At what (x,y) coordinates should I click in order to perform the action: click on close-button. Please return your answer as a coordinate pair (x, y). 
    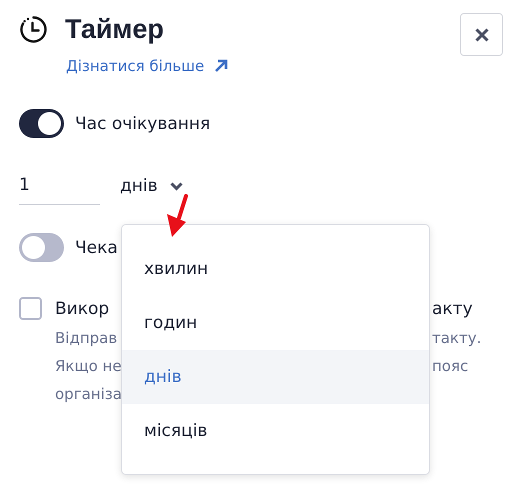
    Looking at the image, I should click on (481, 34).